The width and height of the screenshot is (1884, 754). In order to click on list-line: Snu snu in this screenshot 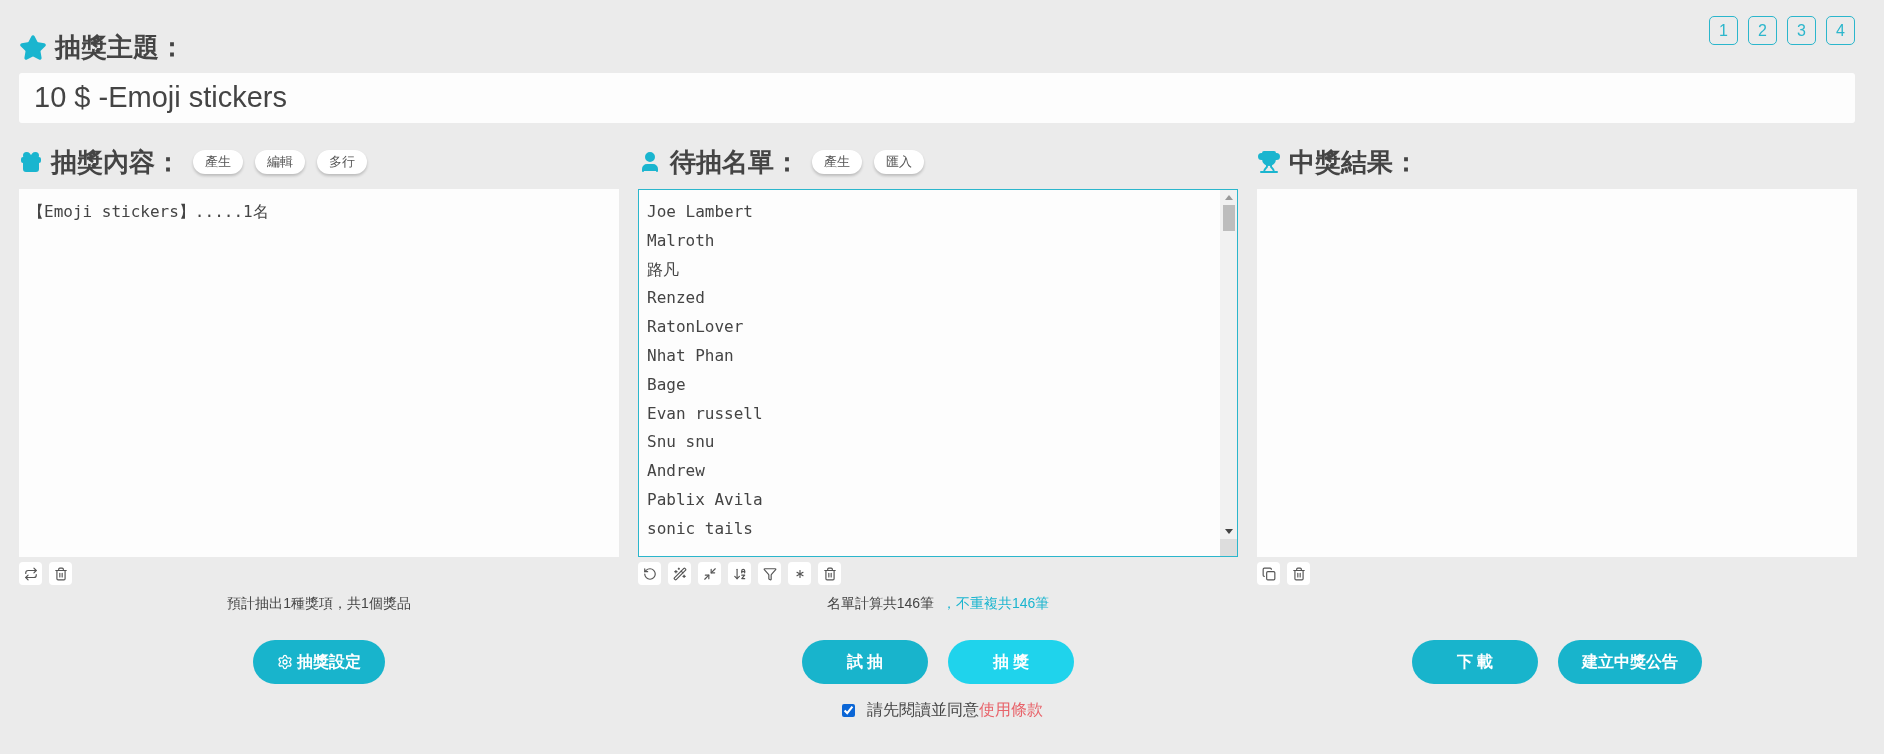, I will do `click(681, 442)`.